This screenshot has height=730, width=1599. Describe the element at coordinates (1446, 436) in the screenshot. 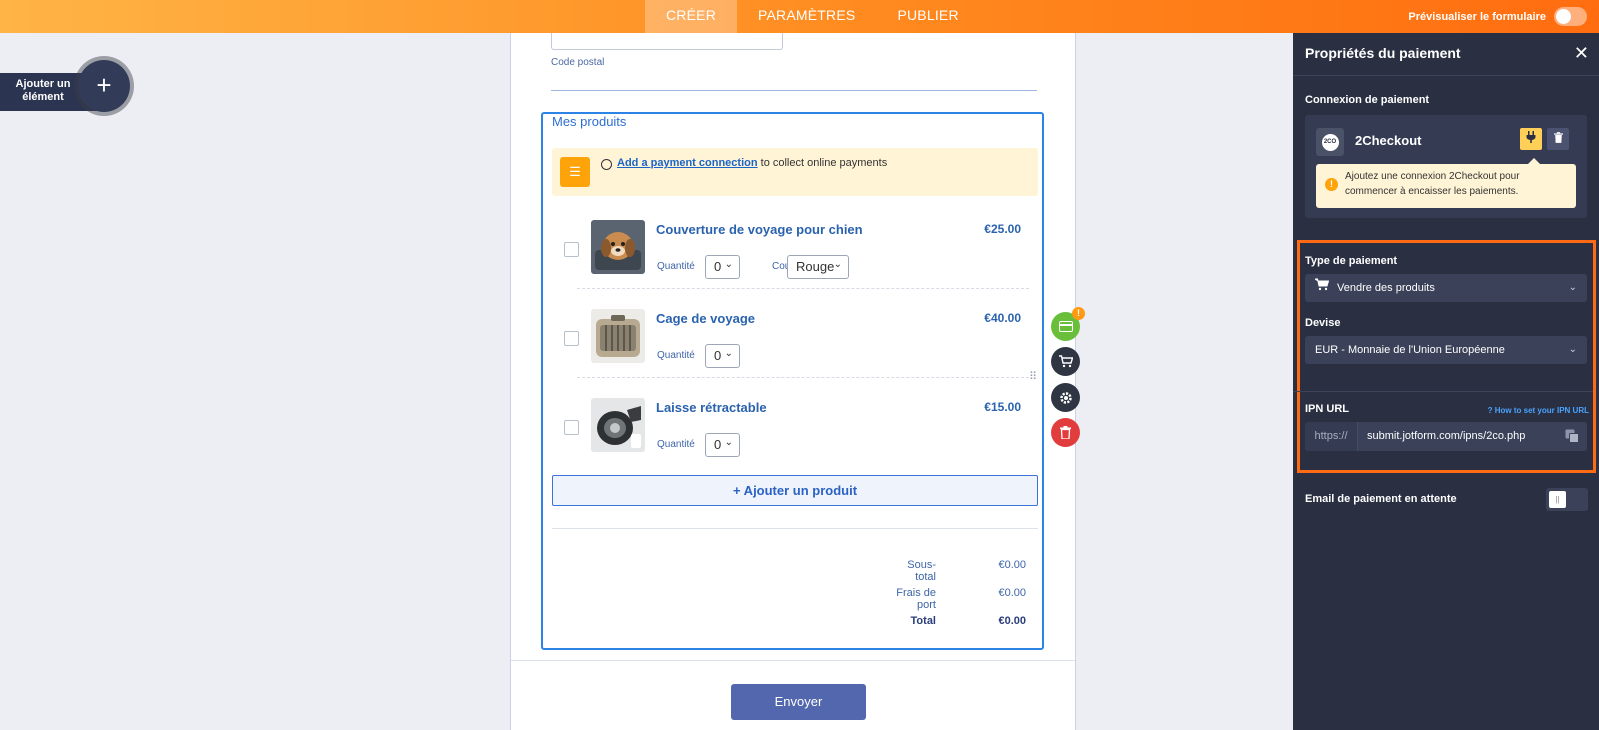

I see `ipn-url-field: https:// submit.jotform.com/ipns/2co.php` at that location.